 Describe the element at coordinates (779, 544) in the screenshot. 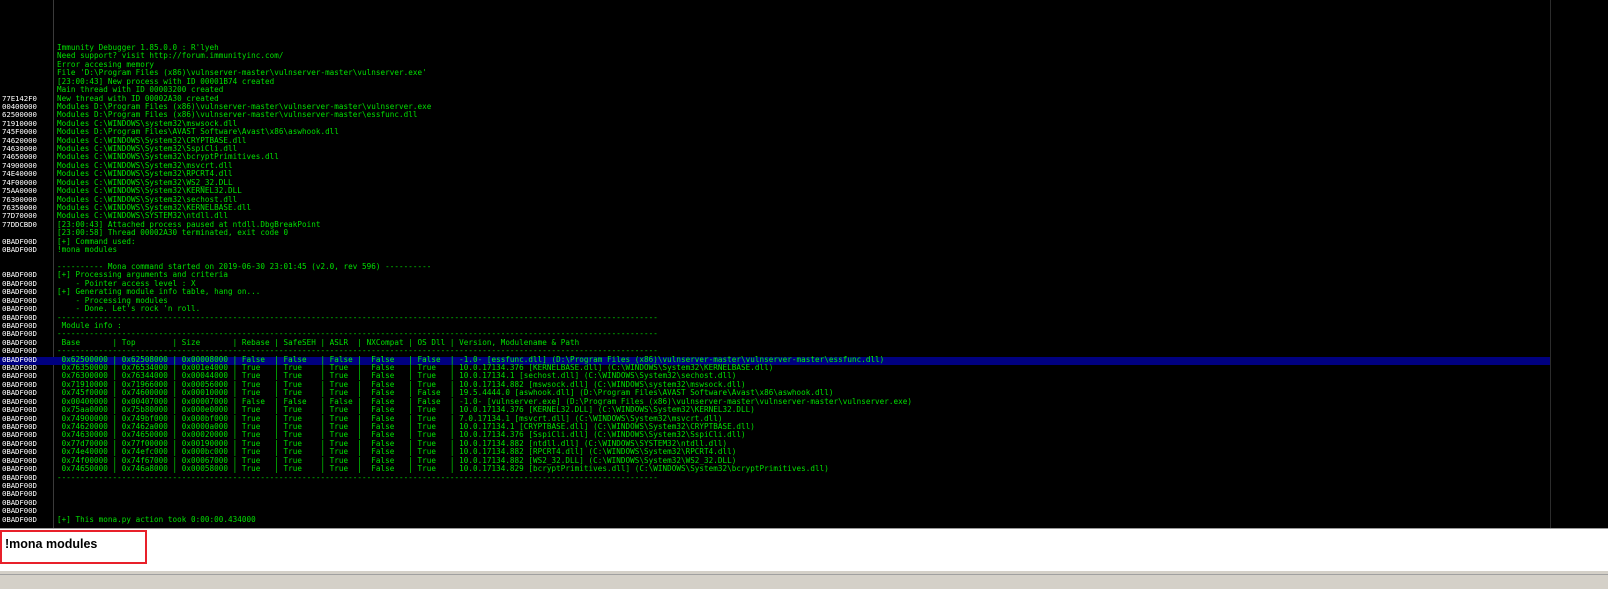

I see `command-input` at that location.